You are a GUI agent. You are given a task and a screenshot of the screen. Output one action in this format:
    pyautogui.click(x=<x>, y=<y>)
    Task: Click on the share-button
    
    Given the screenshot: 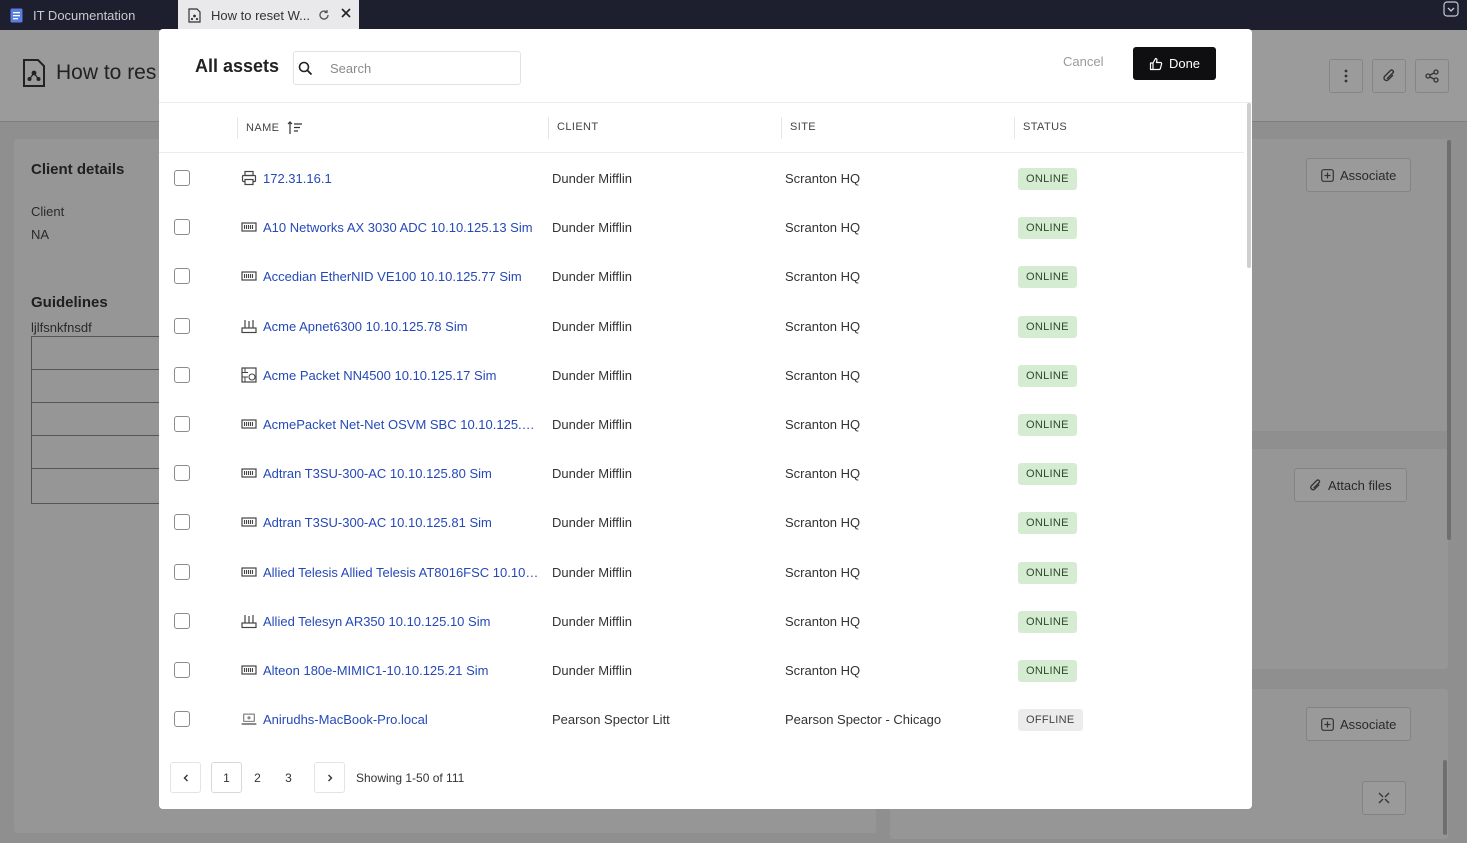 What is the action you would take?
    pyautogui.click(x=1432, y=76)
    